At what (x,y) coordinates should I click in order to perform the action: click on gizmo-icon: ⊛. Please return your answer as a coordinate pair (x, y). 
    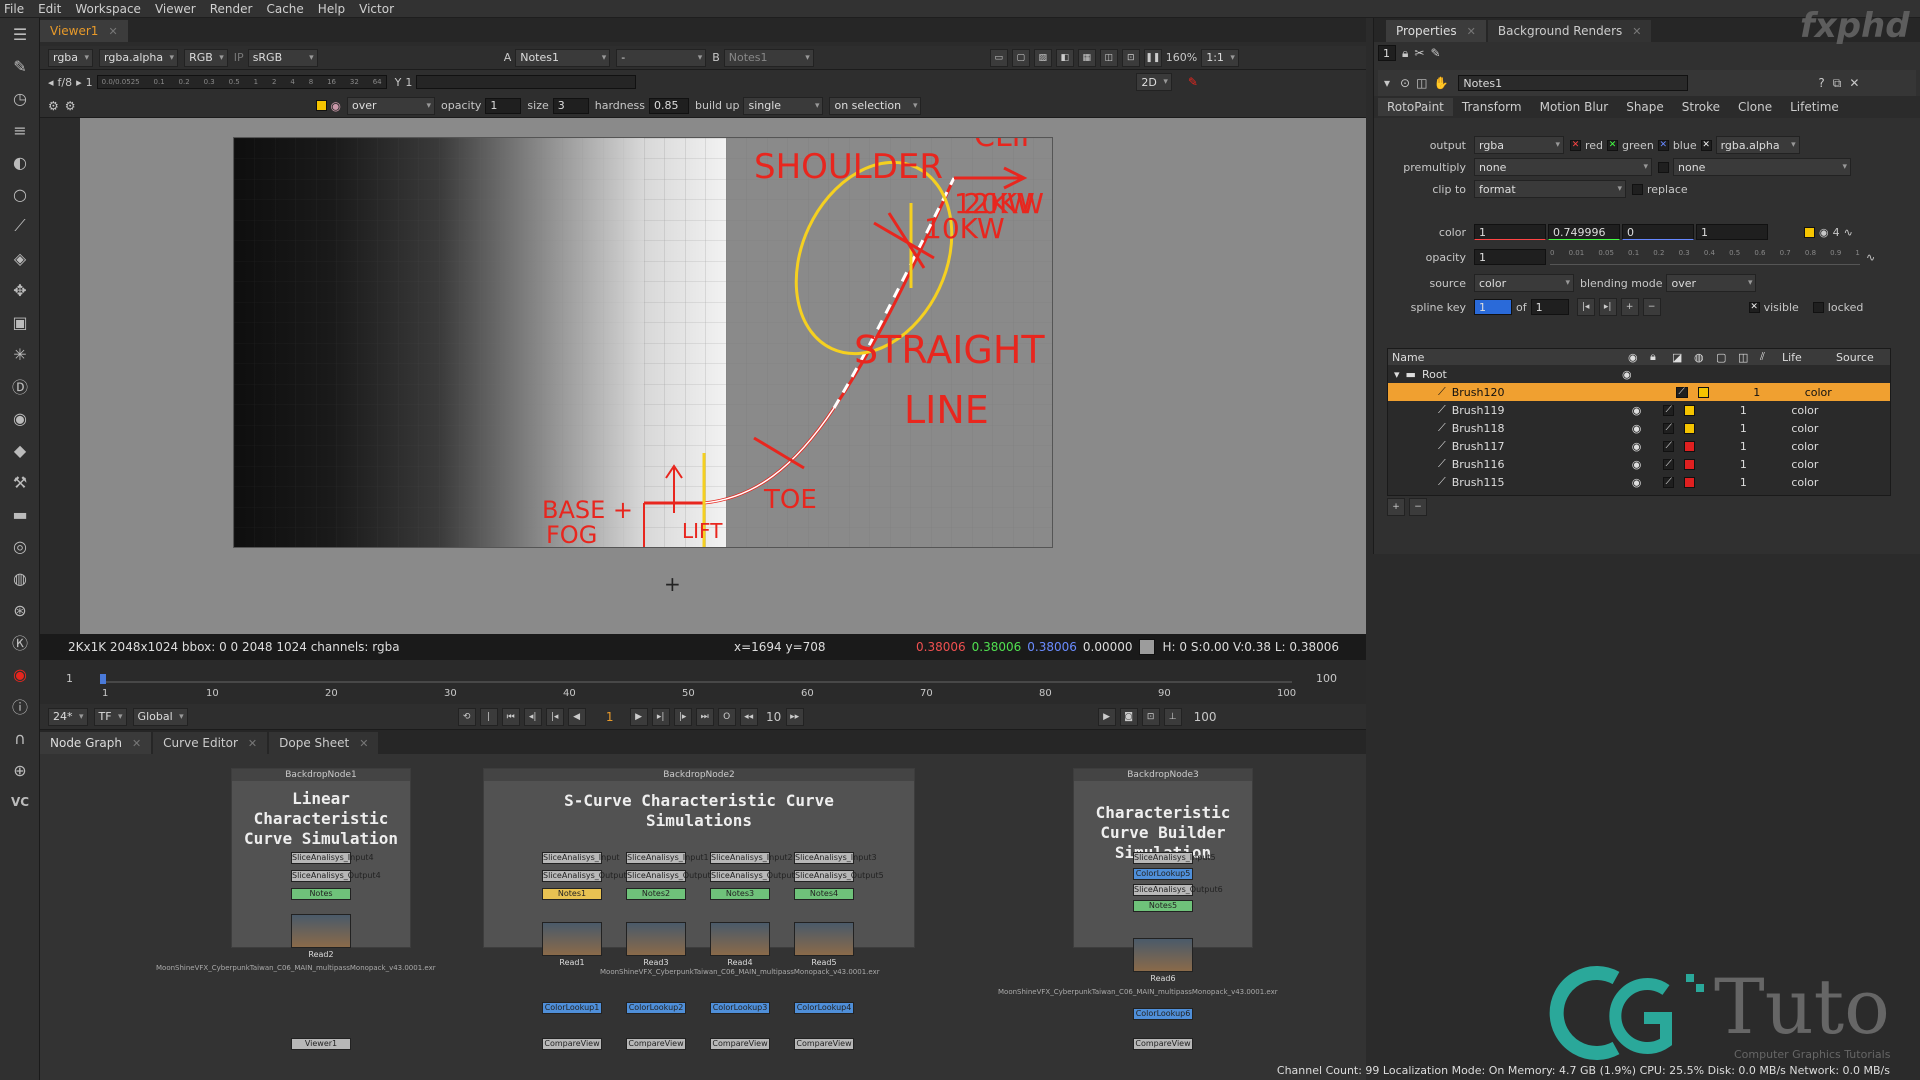
    Looking at the image, I should click on (20, 610).